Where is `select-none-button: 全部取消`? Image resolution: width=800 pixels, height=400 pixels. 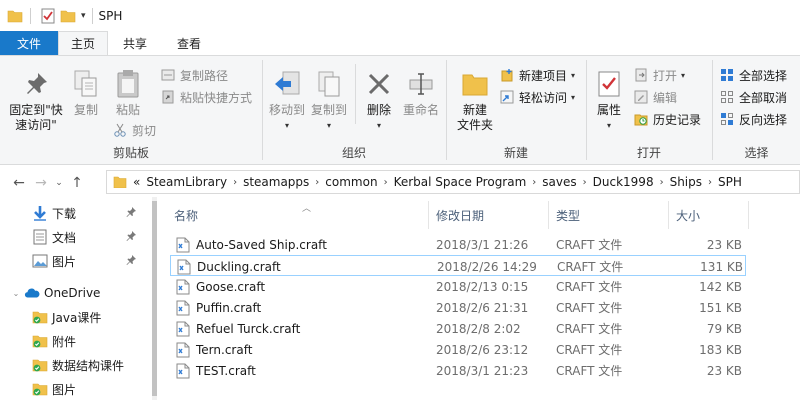 select-none-button: 全部取消 is located at coordinates (753, 97).